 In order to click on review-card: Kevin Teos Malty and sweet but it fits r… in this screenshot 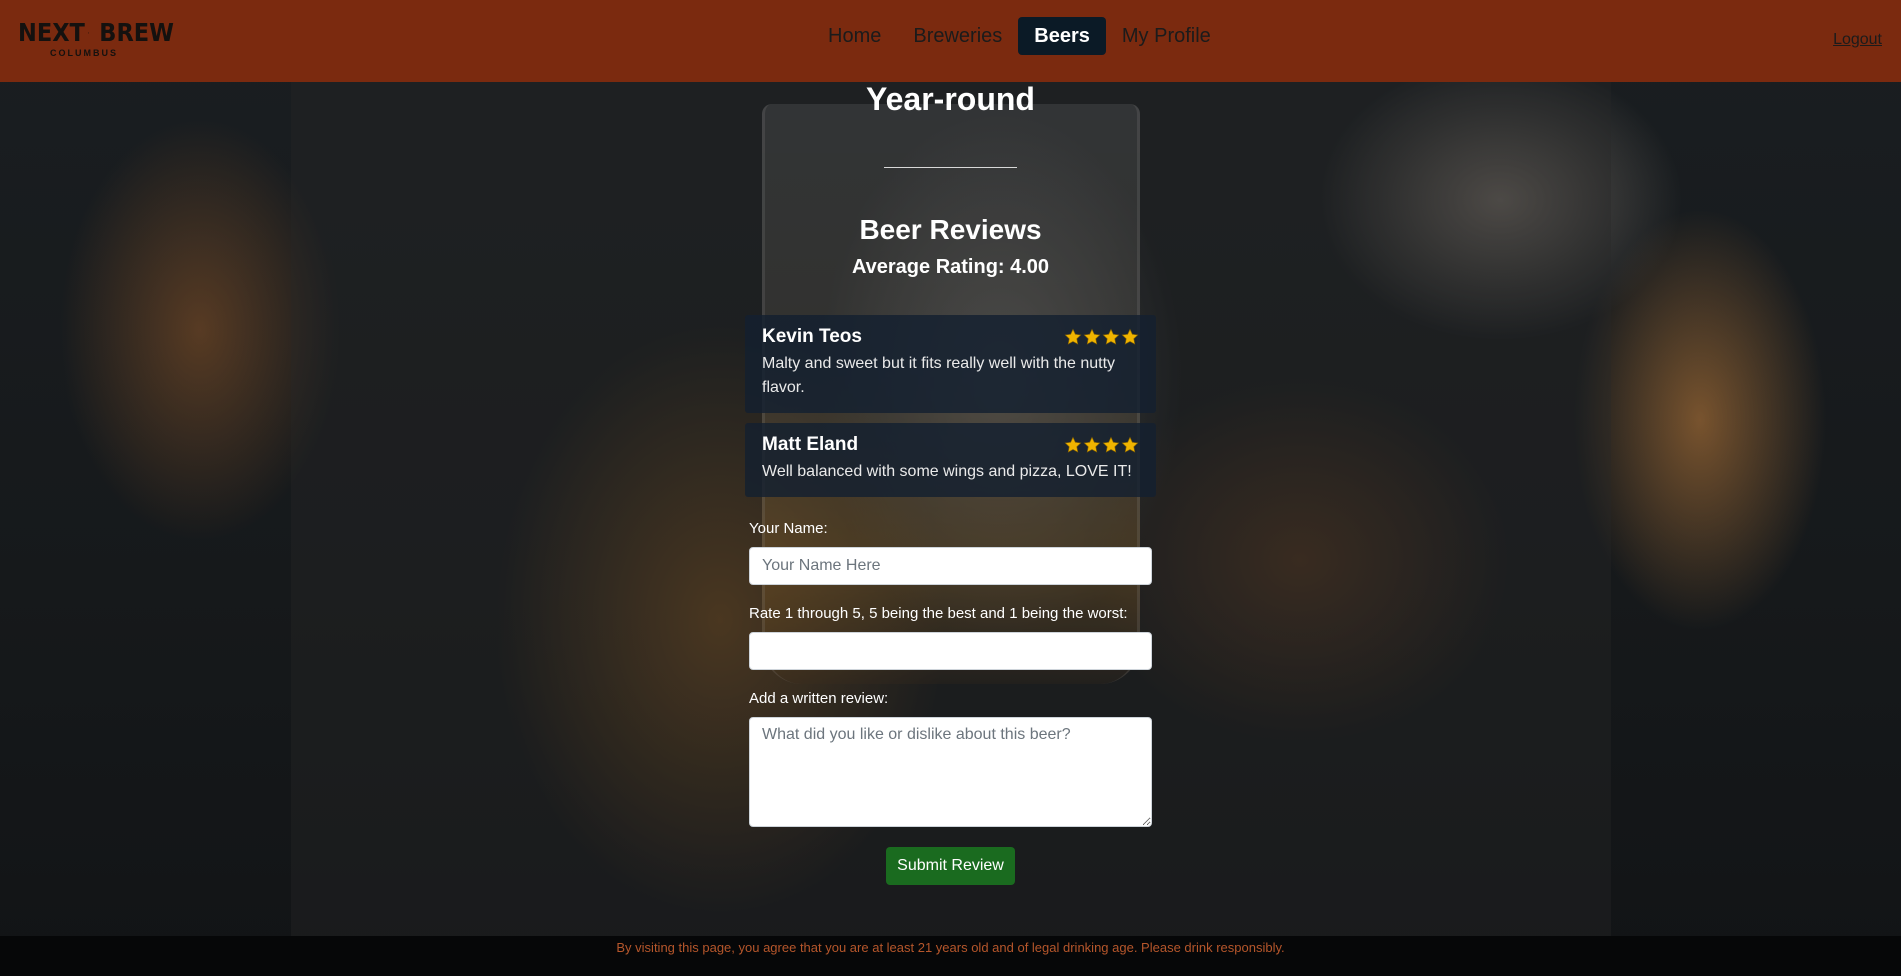, I will do `click(950, 364)`.